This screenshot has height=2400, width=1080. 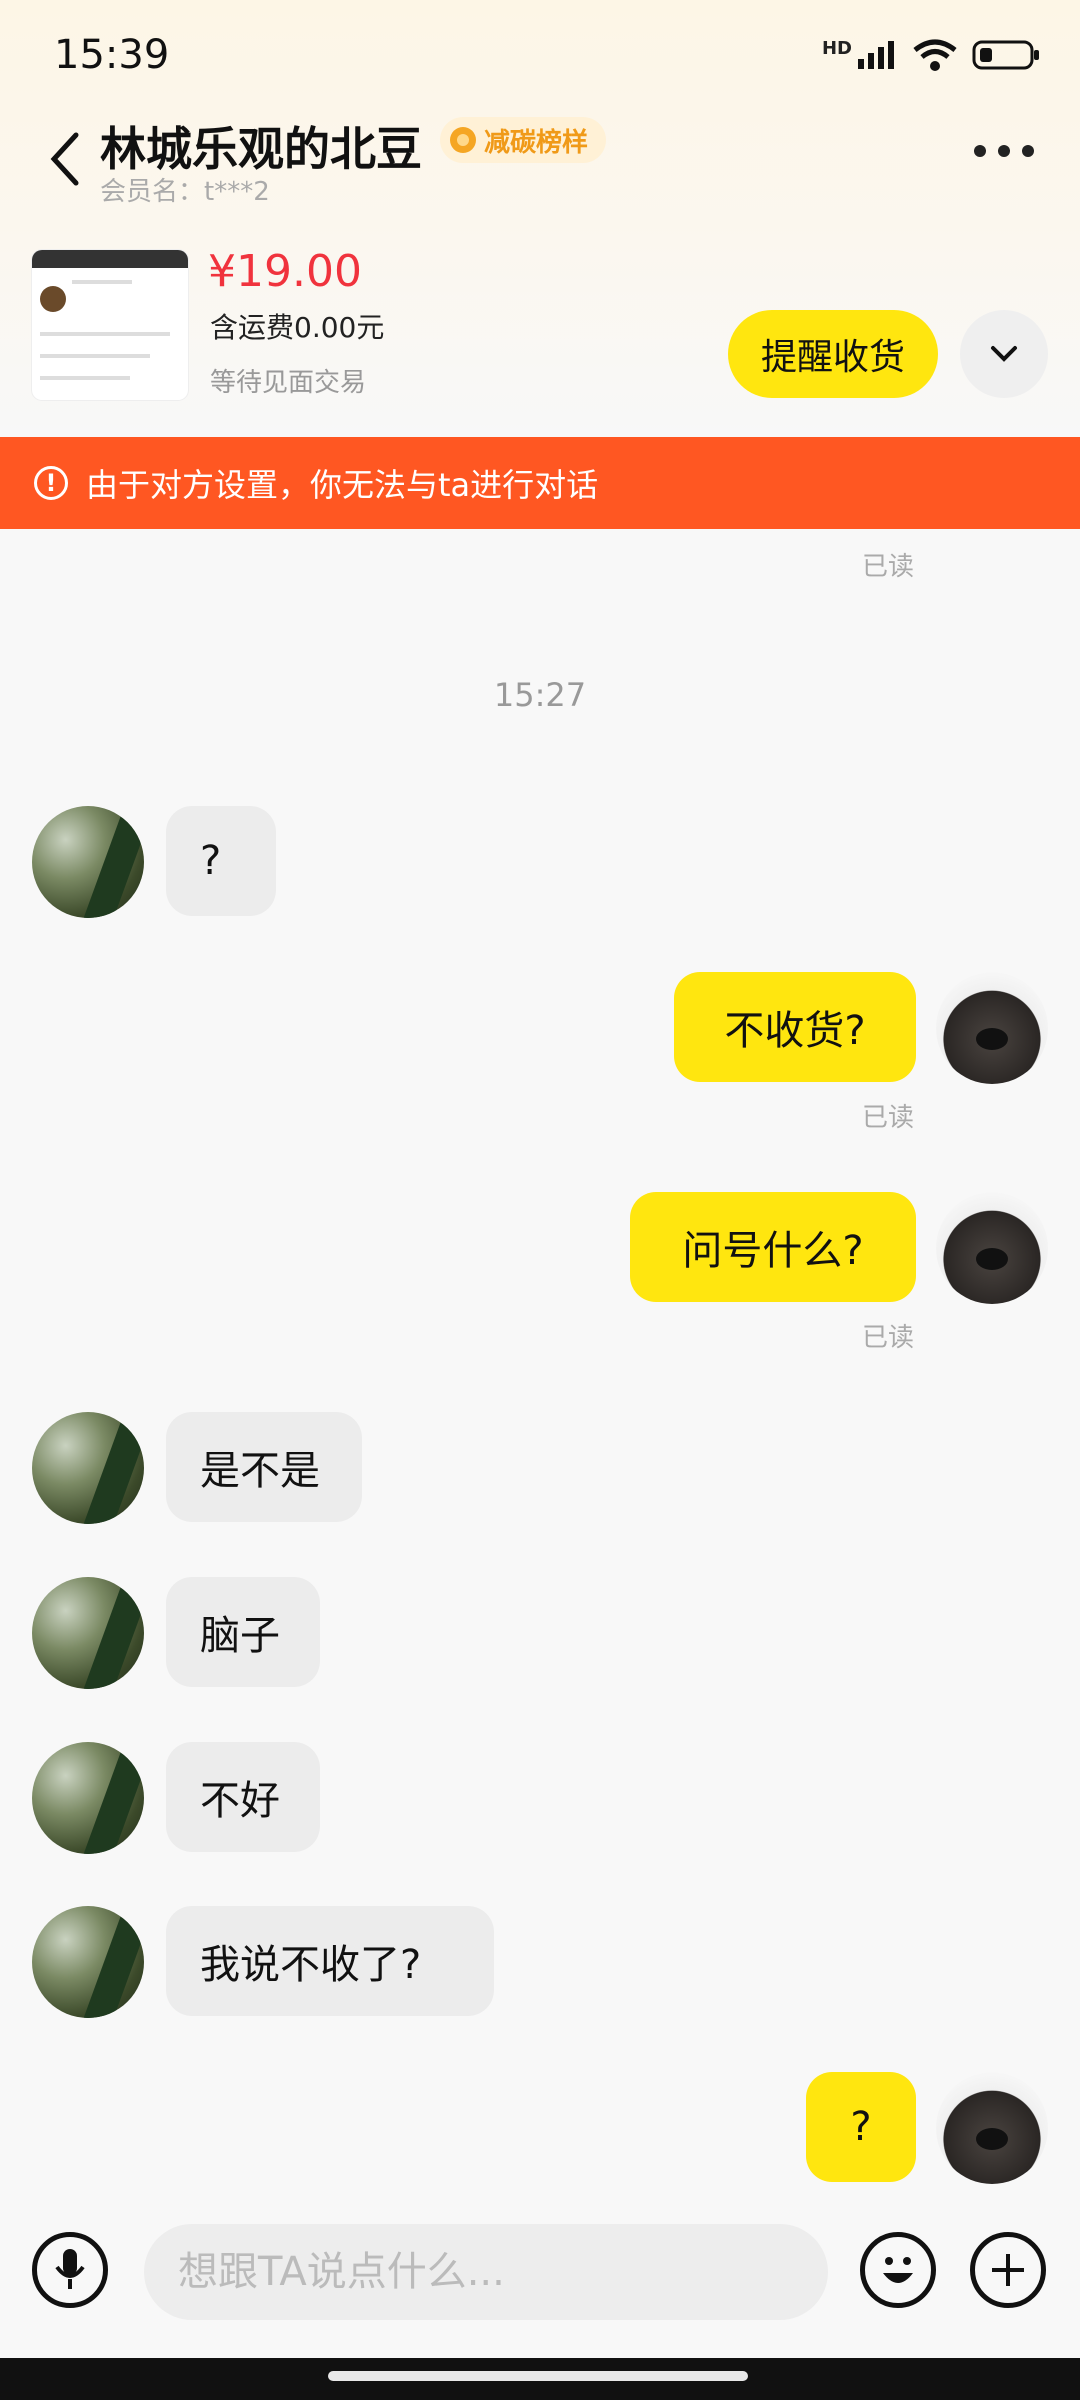 I want to click on product-price: ¥19.00, so click(x=285, y=271).